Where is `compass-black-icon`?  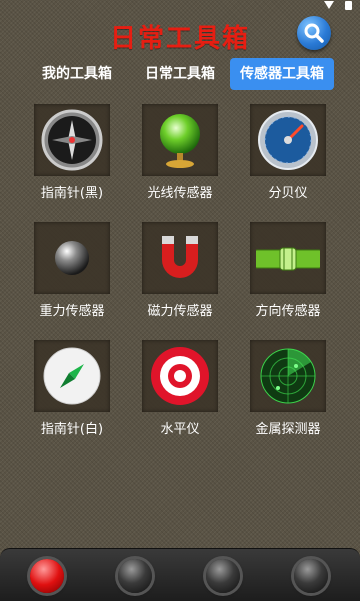 compass-black-icon is located at coordinates (72, 140).